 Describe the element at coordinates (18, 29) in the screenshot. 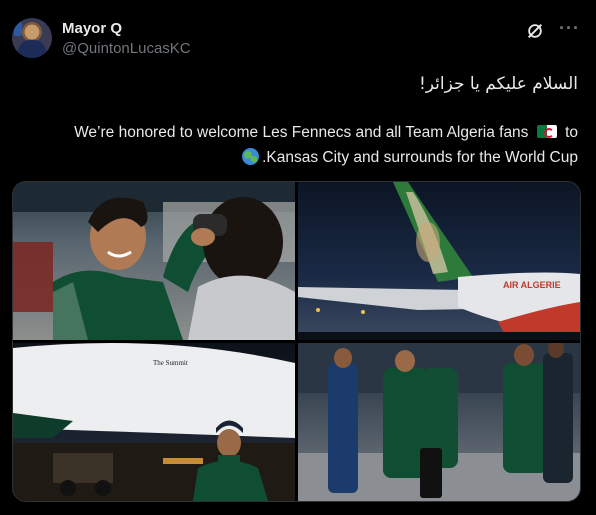

I see `flag-icon` at that location.